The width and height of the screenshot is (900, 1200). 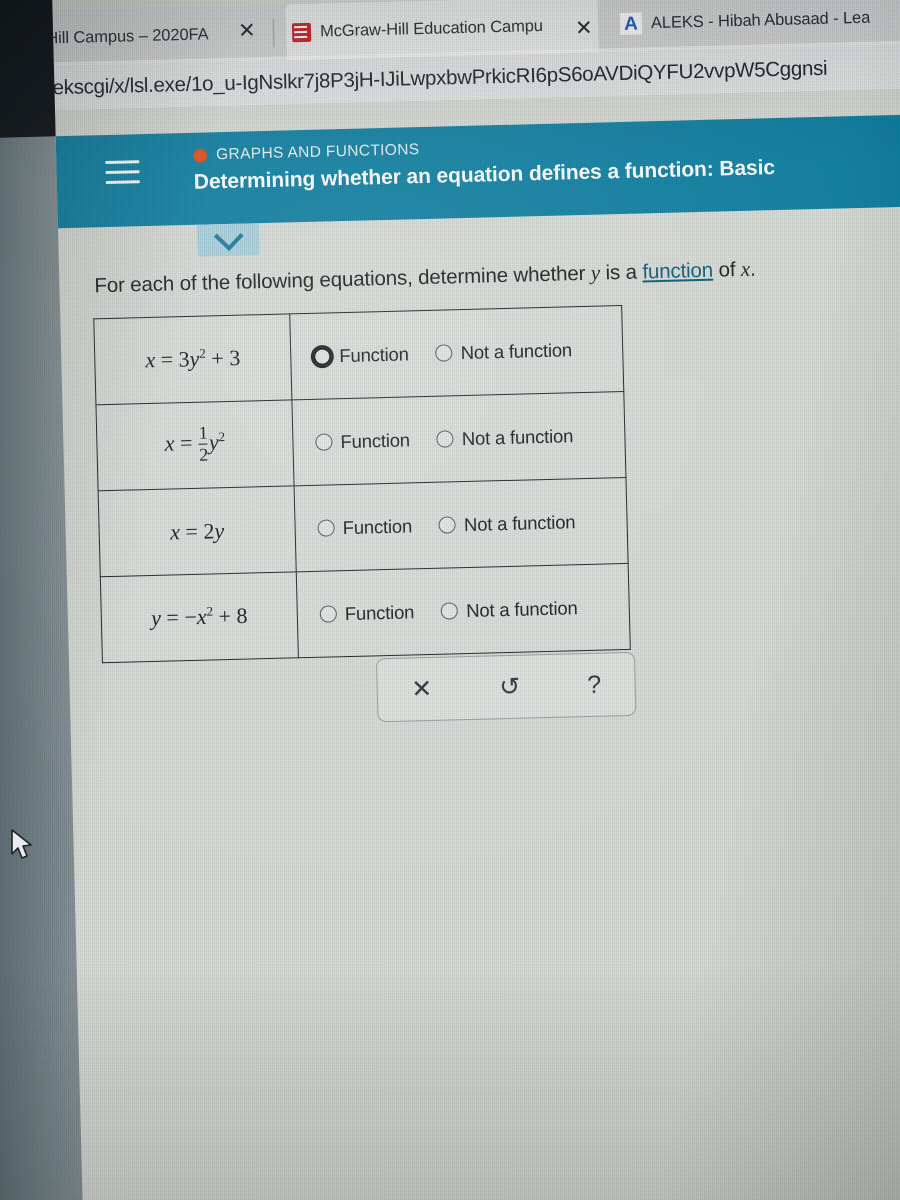 What do you see at coordinates (191, 617) in the screenshot?
I see `eq4-coef: −` at bounding box center [191, 617].